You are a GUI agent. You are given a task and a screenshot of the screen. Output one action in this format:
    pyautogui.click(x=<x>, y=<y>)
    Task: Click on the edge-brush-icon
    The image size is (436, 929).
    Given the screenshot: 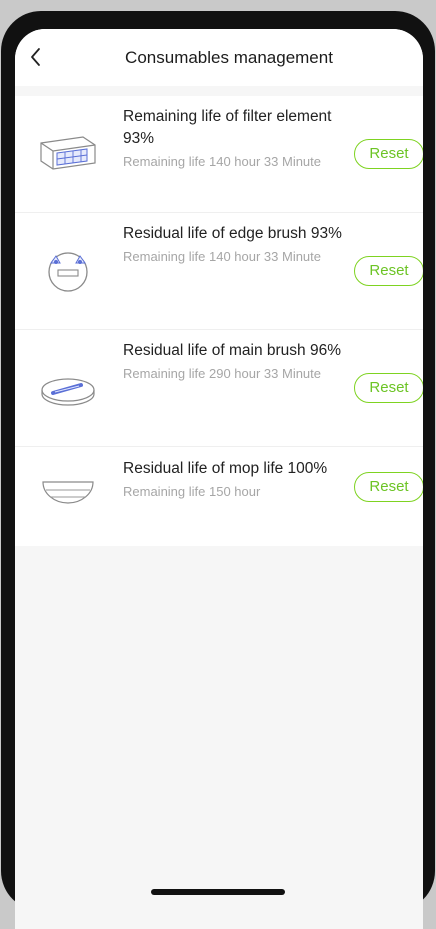 What is the action you would take?
    pyautogui.click(x=68, y=272)
    